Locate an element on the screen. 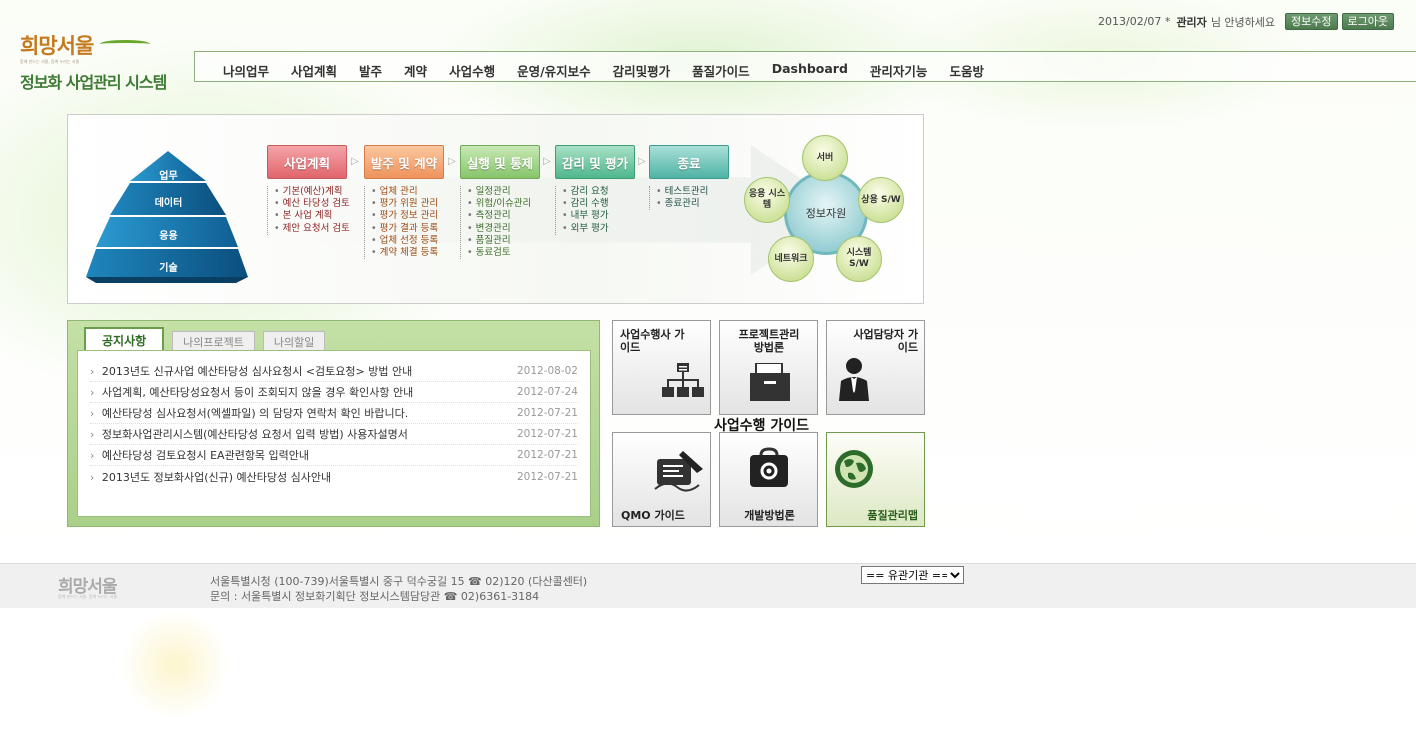 The width and height of the screenshot is (1416, 745). it-resource-diagram: 정보자원 서버 상용 S/W 시스템 S/W 네트워크 응용 시스템 is located at coordinates (826, 212).